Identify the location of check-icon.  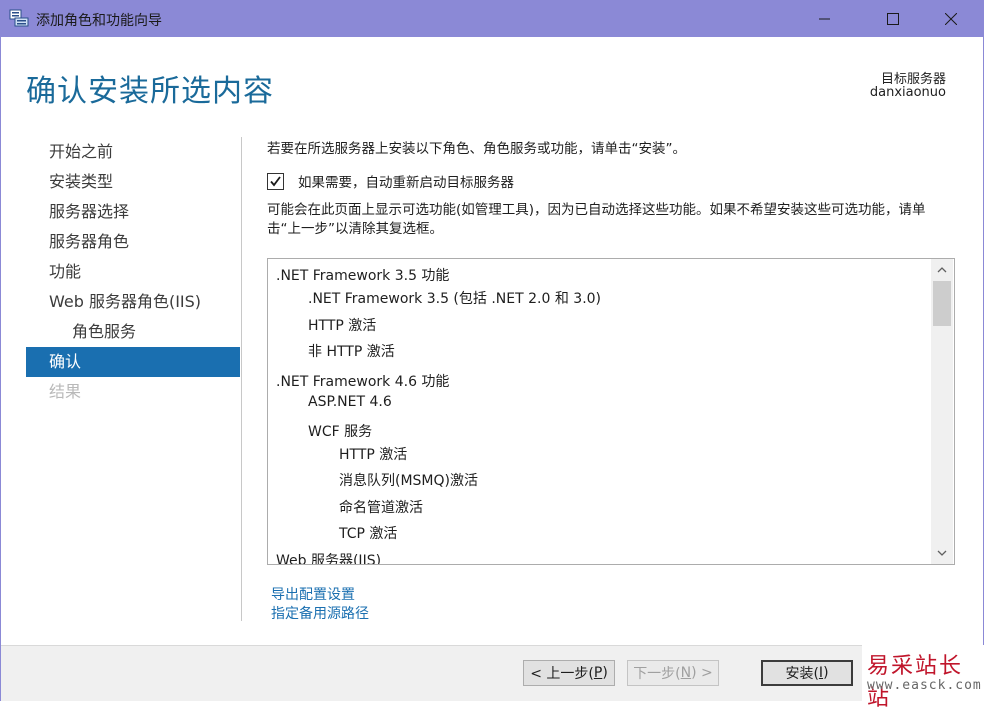
(275, 180).